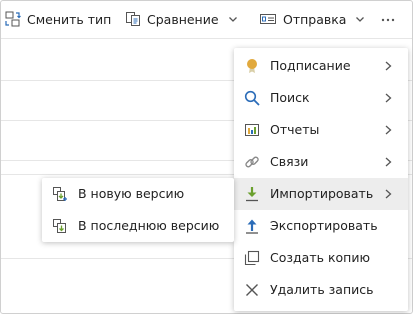  What do you see at coordinates (149, 225) in the screenshot?
I see `submenu-item-label: В последнюю версию` at bounding box center [149, 225].